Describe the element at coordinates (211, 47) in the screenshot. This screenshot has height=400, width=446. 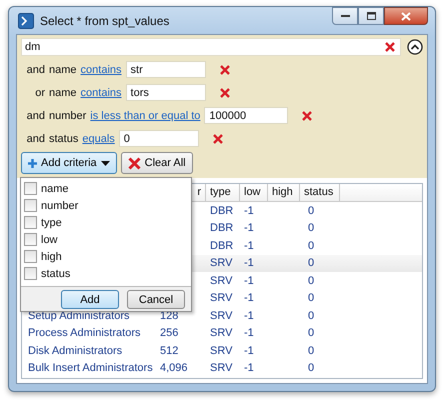
I see `search-field: dm` at that location.